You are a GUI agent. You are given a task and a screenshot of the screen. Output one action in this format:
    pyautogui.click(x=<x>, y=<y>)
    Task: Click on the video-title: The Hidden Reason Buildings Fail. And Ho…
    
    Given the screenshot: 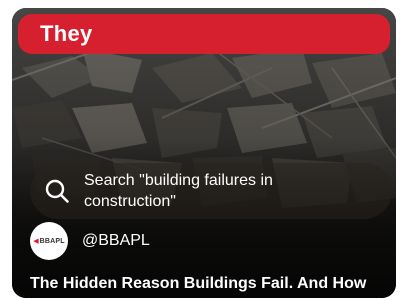 What is the action you would take?
    pyautogui.click(x=208, y=284)
    